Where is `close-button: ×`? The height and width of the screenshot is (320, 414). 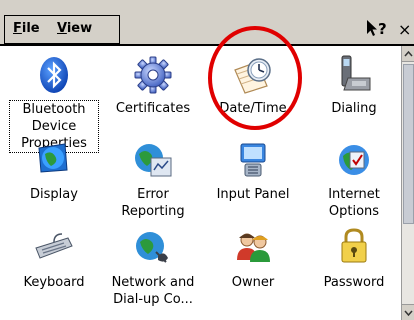
close-button: × is located at coordinates (406, 30).